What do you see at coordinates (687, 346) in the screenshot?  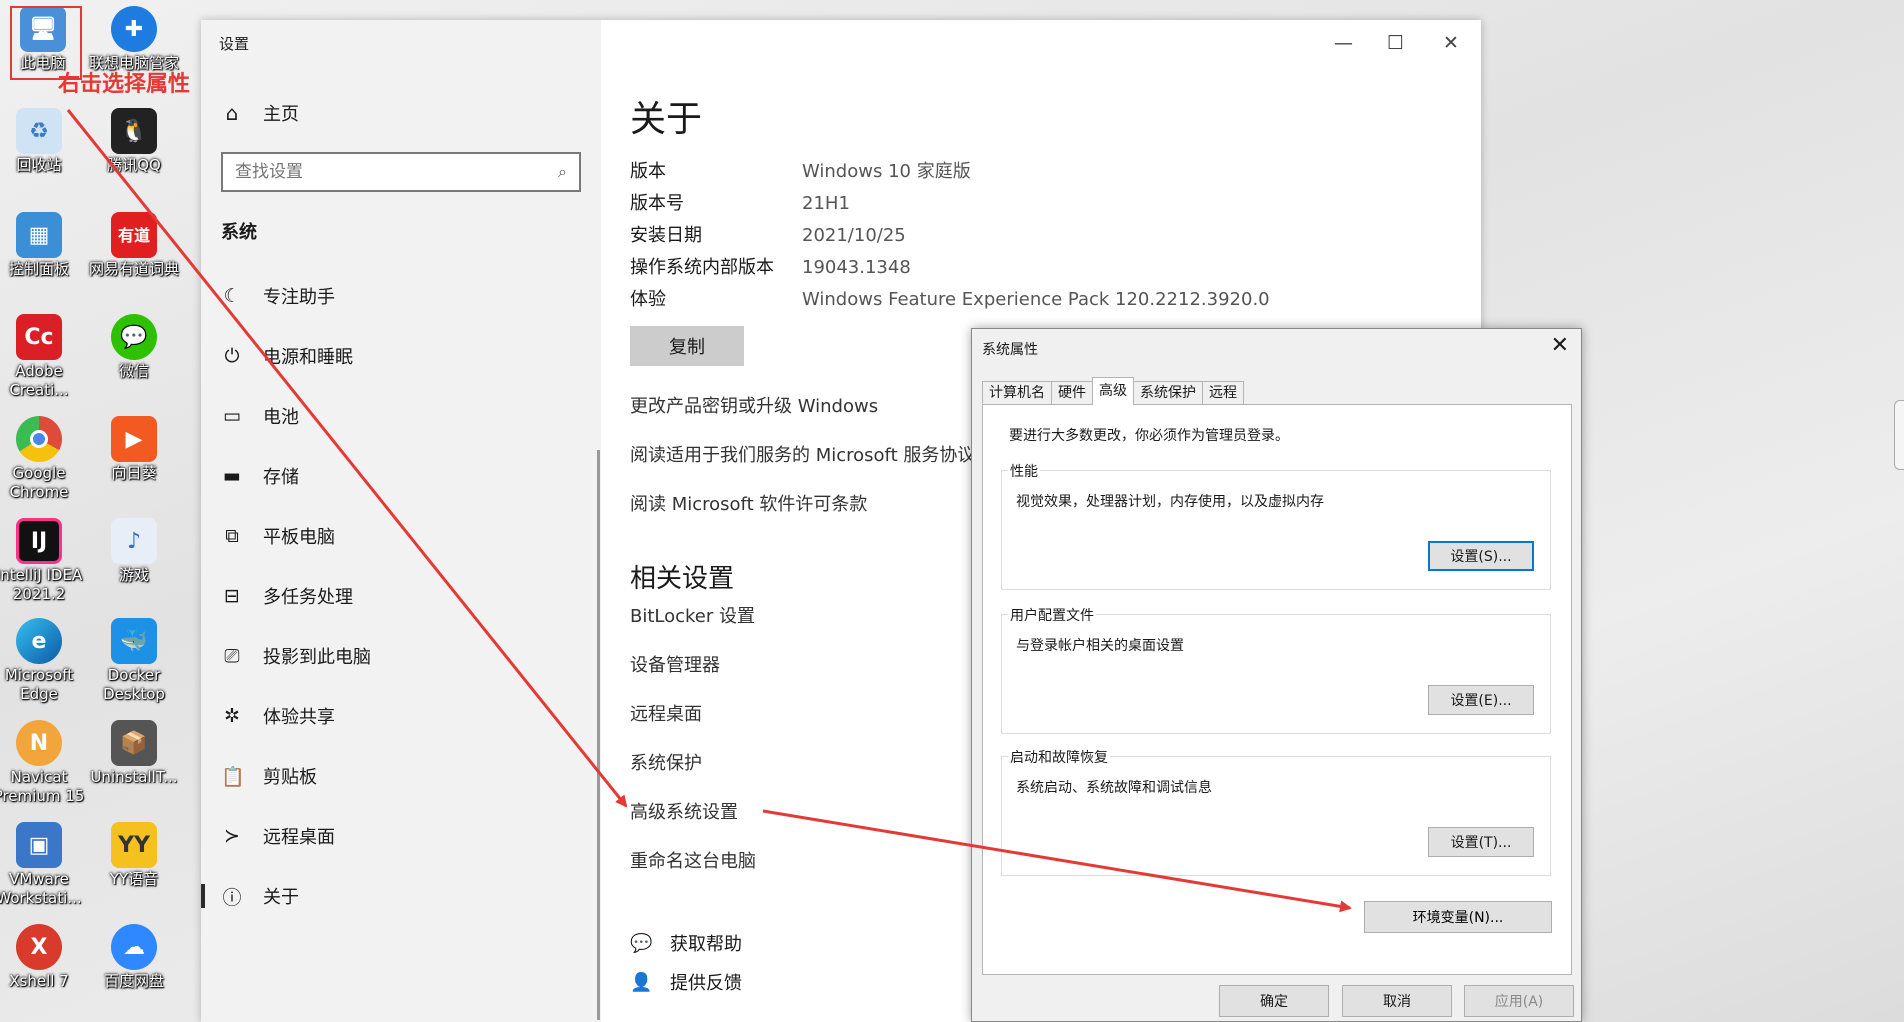 I see `copy-button: 复制` at bounding box center [687, 346].